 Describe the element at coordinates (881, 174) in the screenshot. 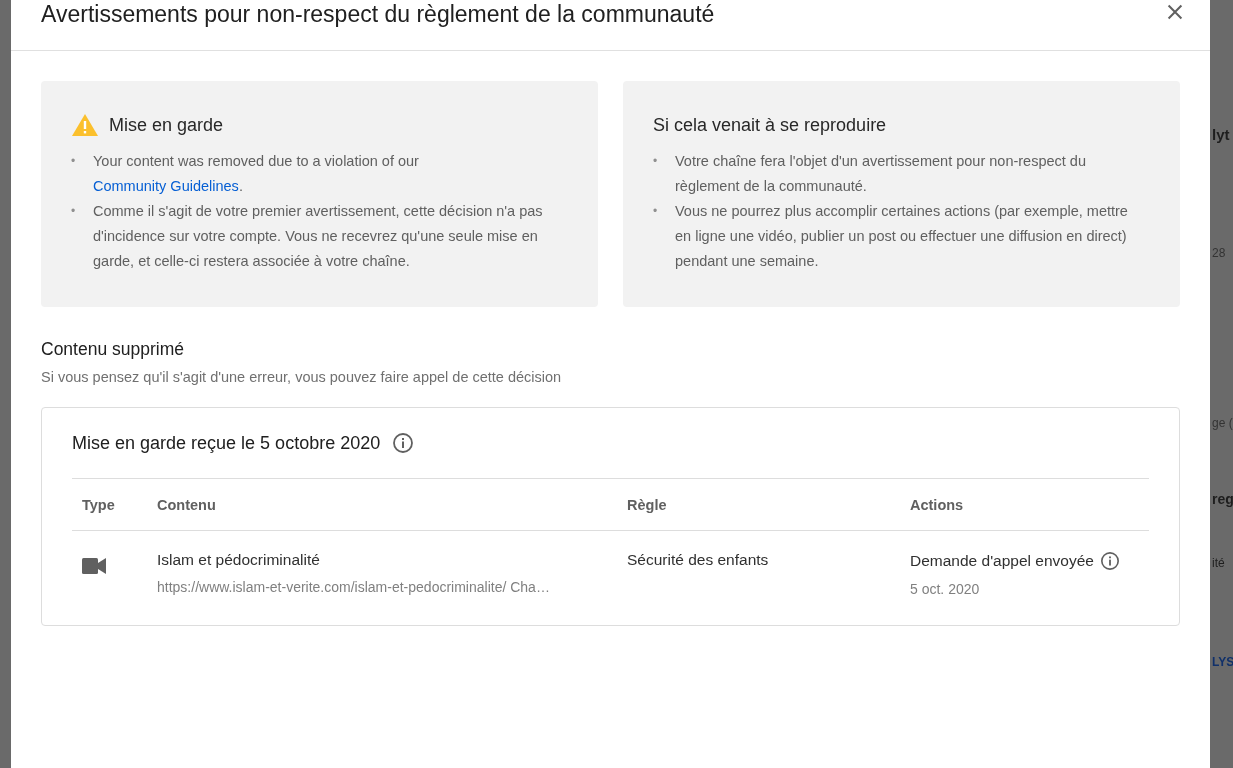

I see `bullet-text: Votre chaîne fera l'objet d'un avertissement pour non-respect du règlement de la communauté.` at that location.